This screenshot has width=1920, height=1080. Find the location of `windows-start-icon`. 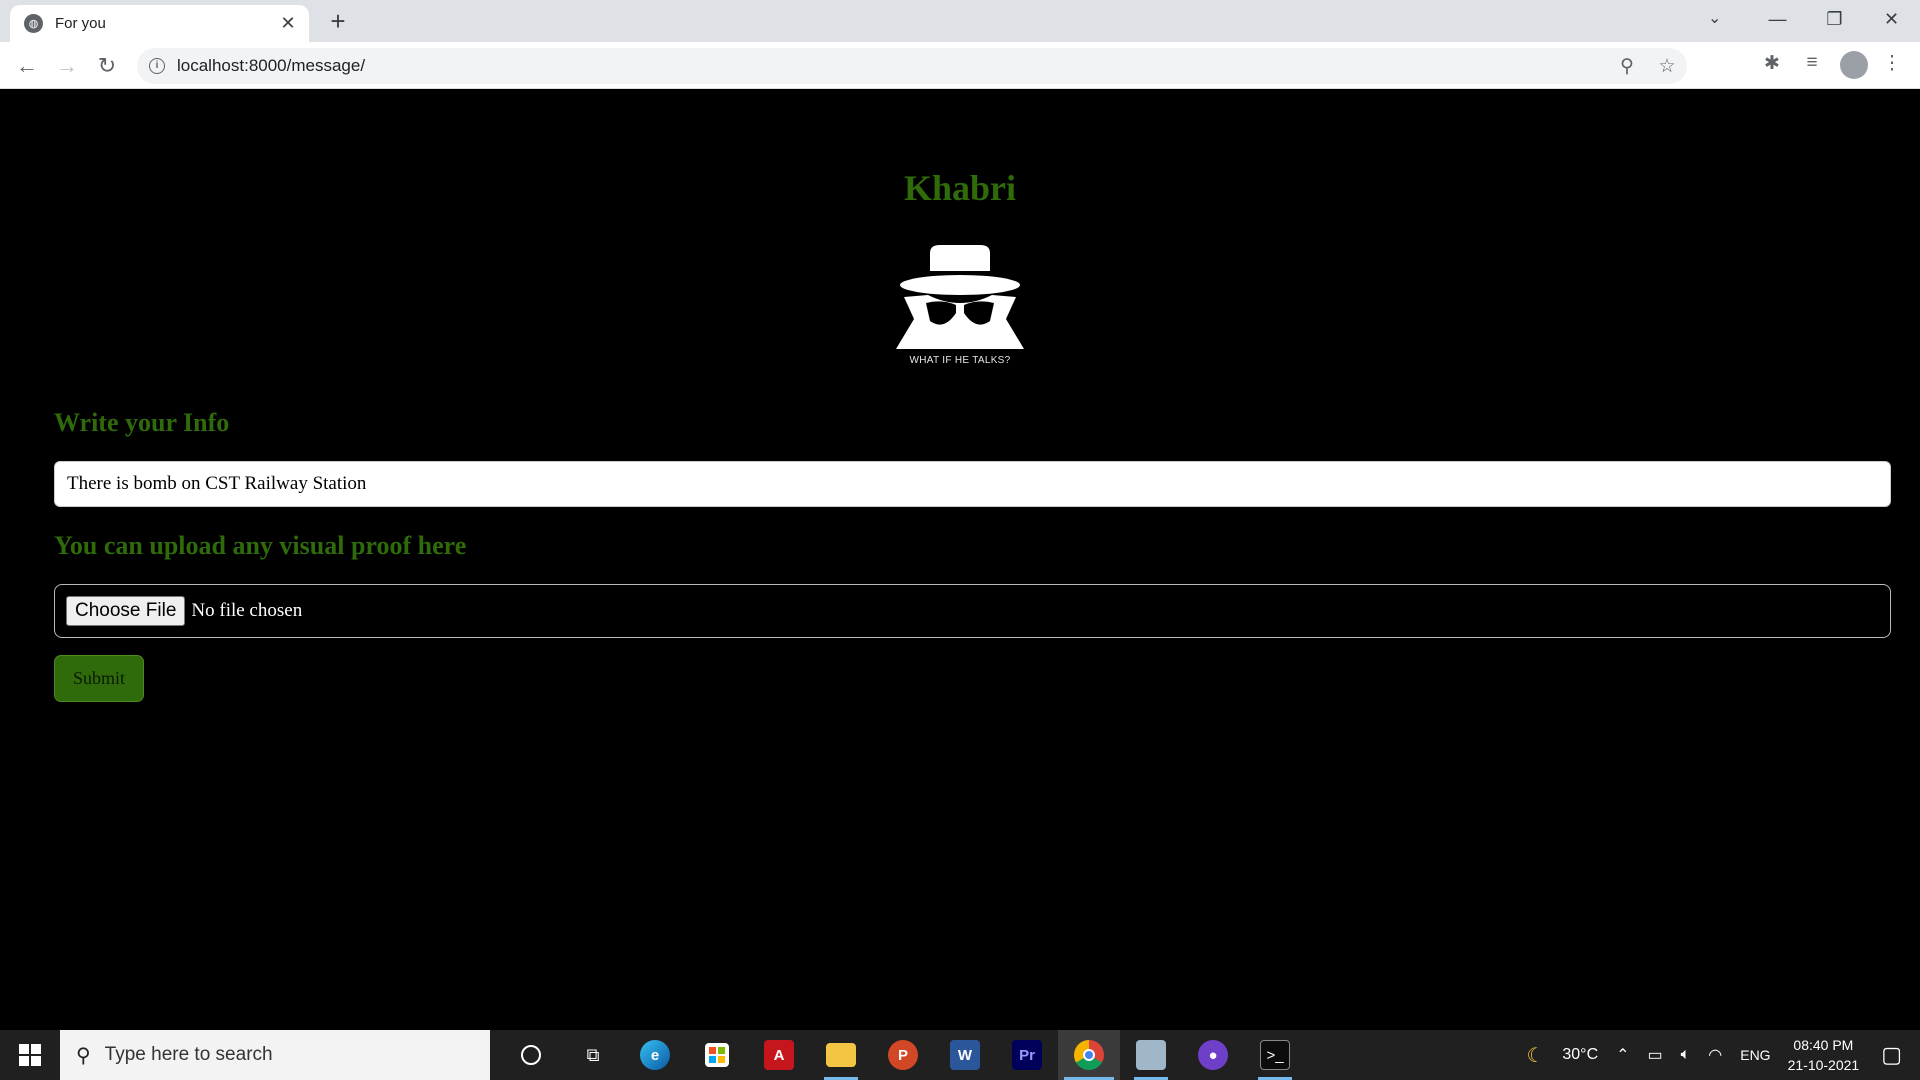

windows-start-icon is located at coordinates (30, 1055).